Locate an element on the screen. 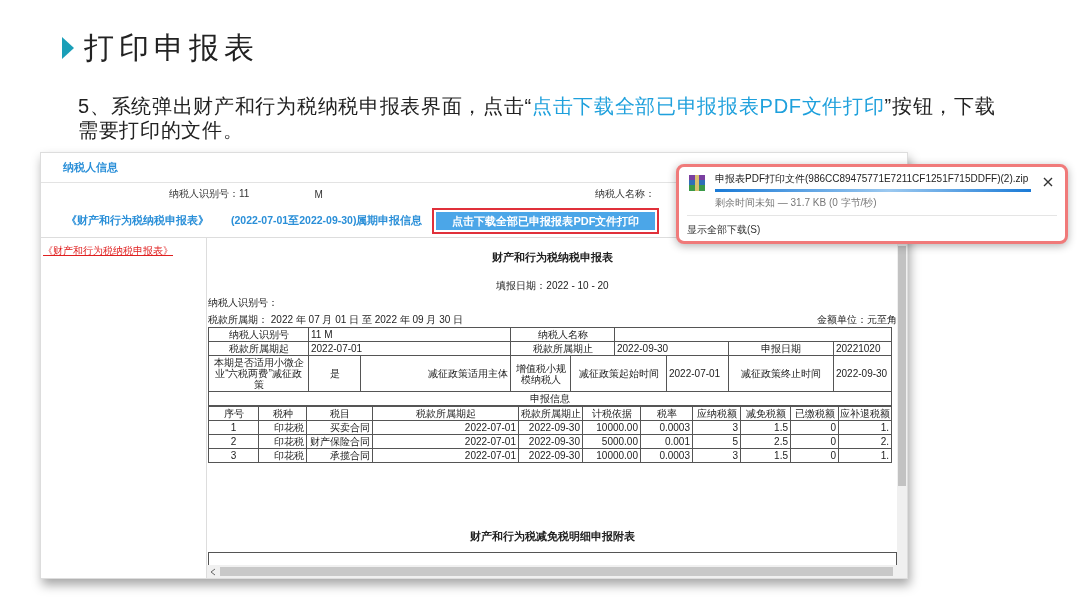 The height and width of the screenshot is (608, 1080). table-cell: 20221020 is located at coordinates (862, 348).